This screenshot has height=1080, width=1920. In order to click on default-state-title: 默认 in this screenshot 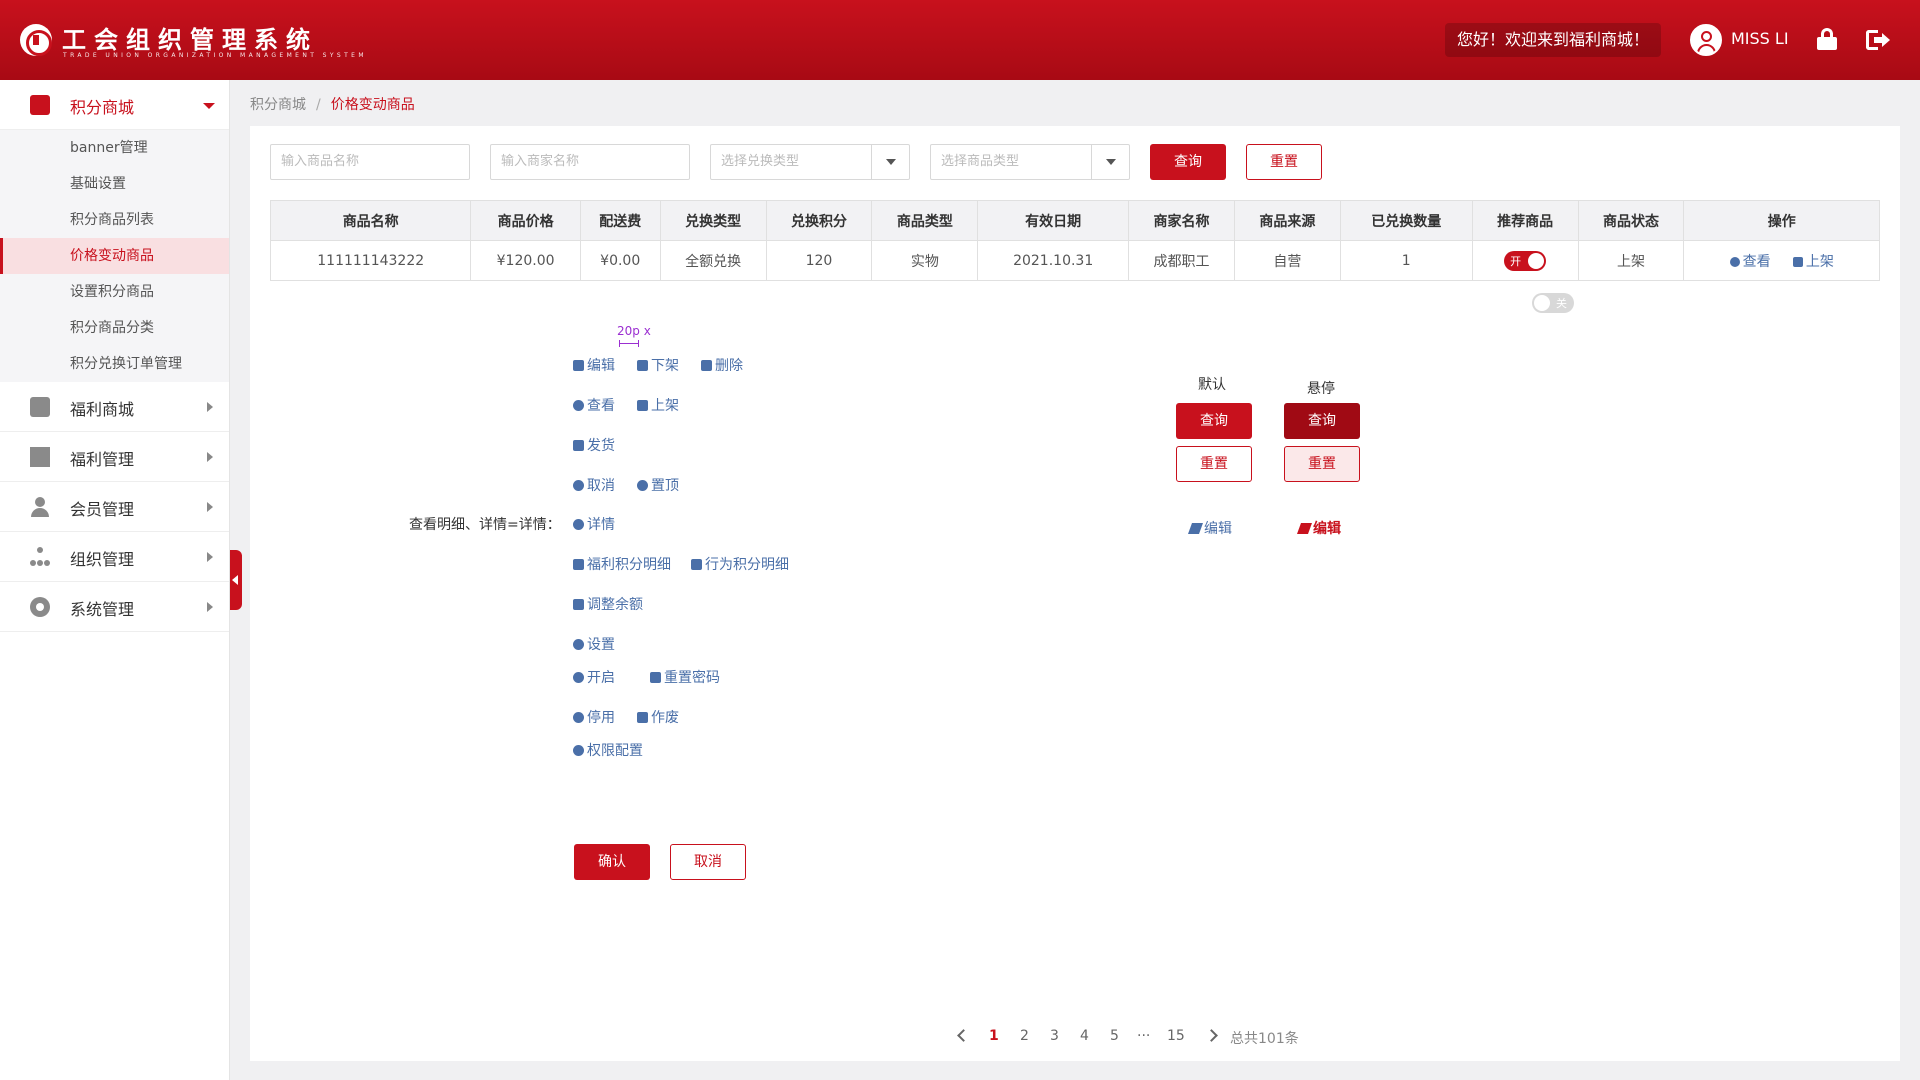, I will do `click(1212, 385)`.